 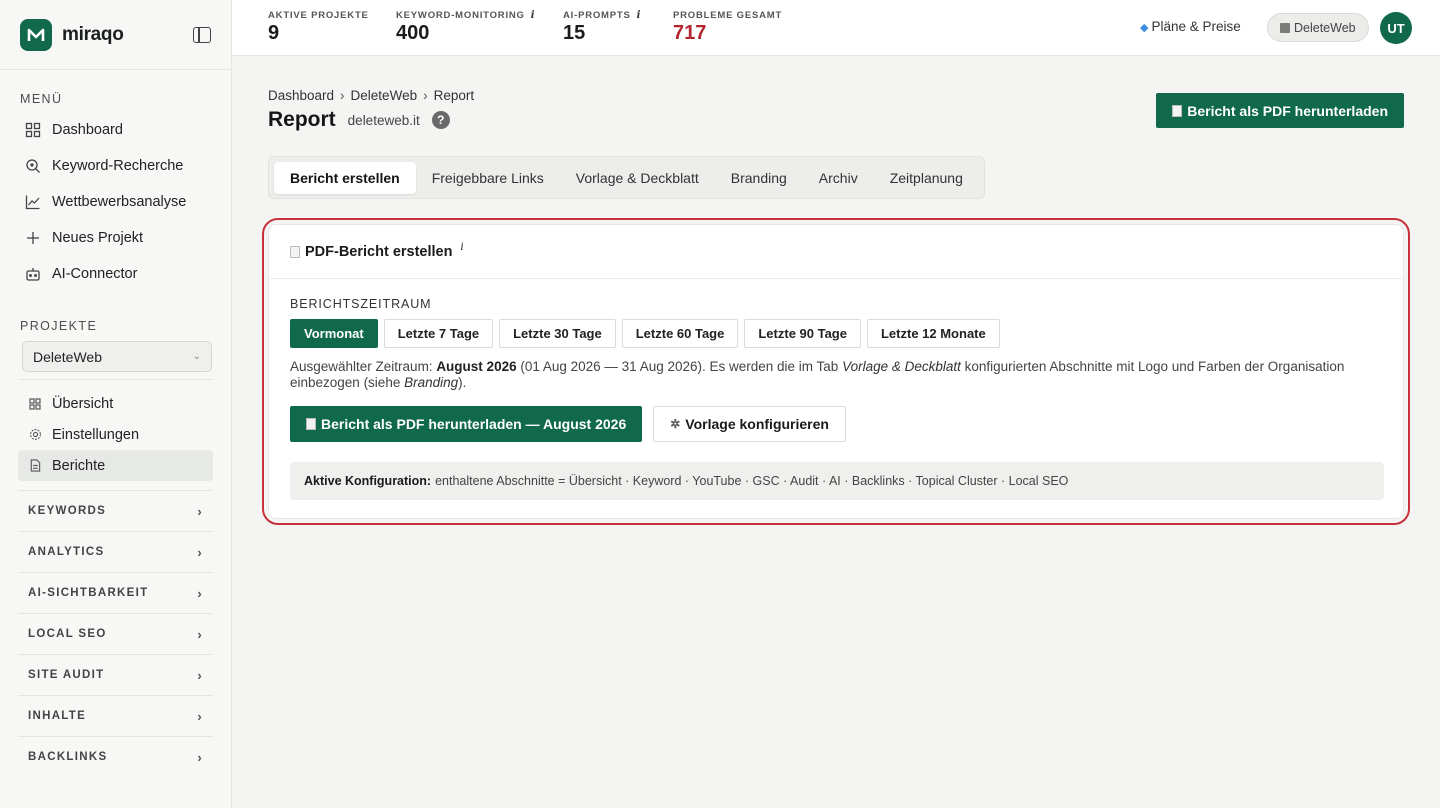 I want to click on nav-item-wettbewerbsanalyse: Wettbewerbsanalyse, so click(x=115, y=202).